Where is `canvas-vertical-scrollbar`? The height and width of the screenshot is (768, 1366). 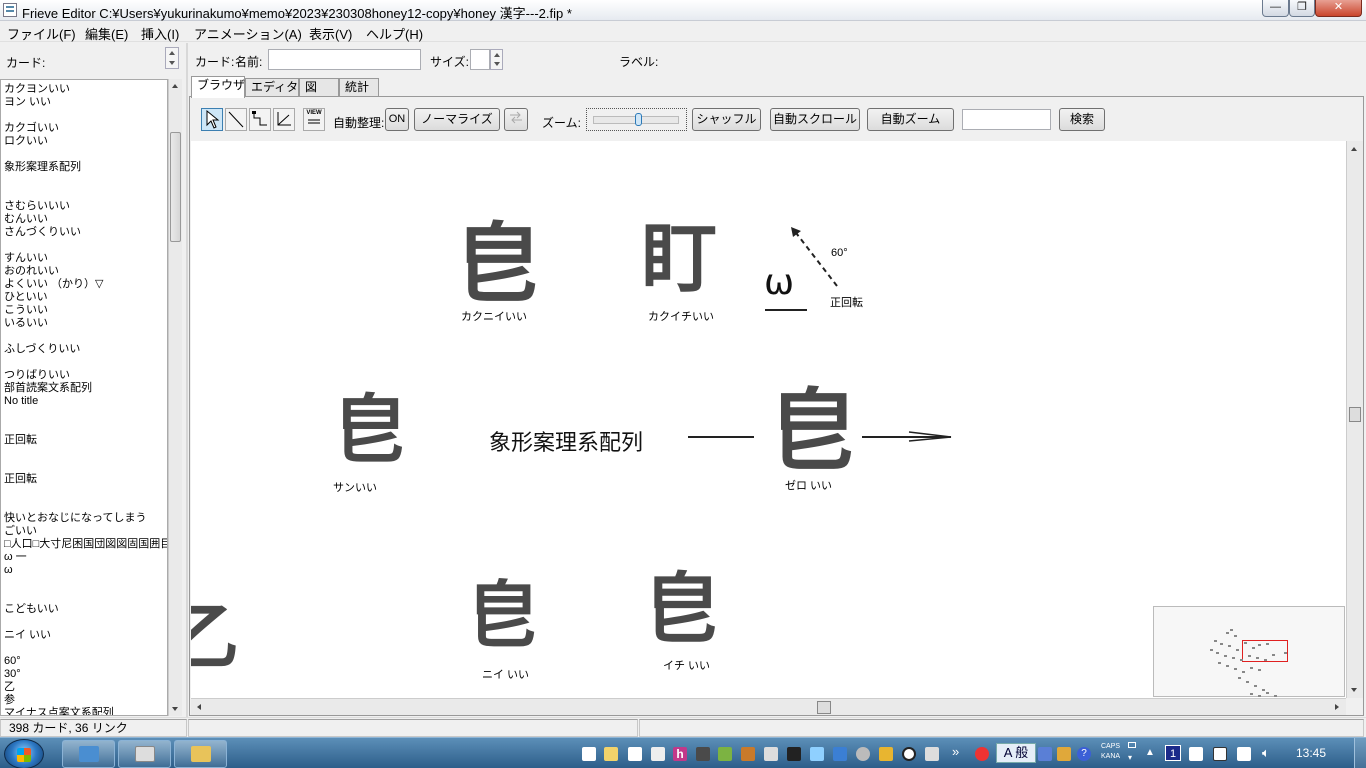 canvas-vertical-scrollbar is located at coordinates (1354, 419).